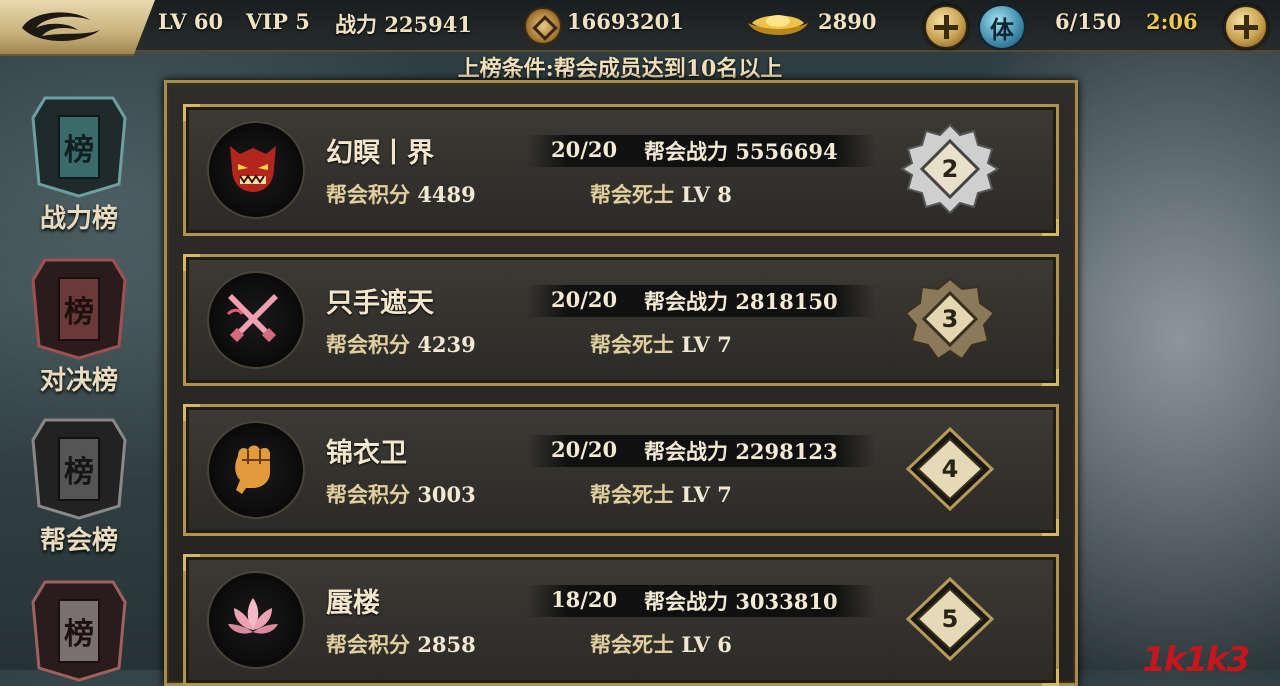  I want to click on guild-score: 帮会积分 2858, so click(401, 644).